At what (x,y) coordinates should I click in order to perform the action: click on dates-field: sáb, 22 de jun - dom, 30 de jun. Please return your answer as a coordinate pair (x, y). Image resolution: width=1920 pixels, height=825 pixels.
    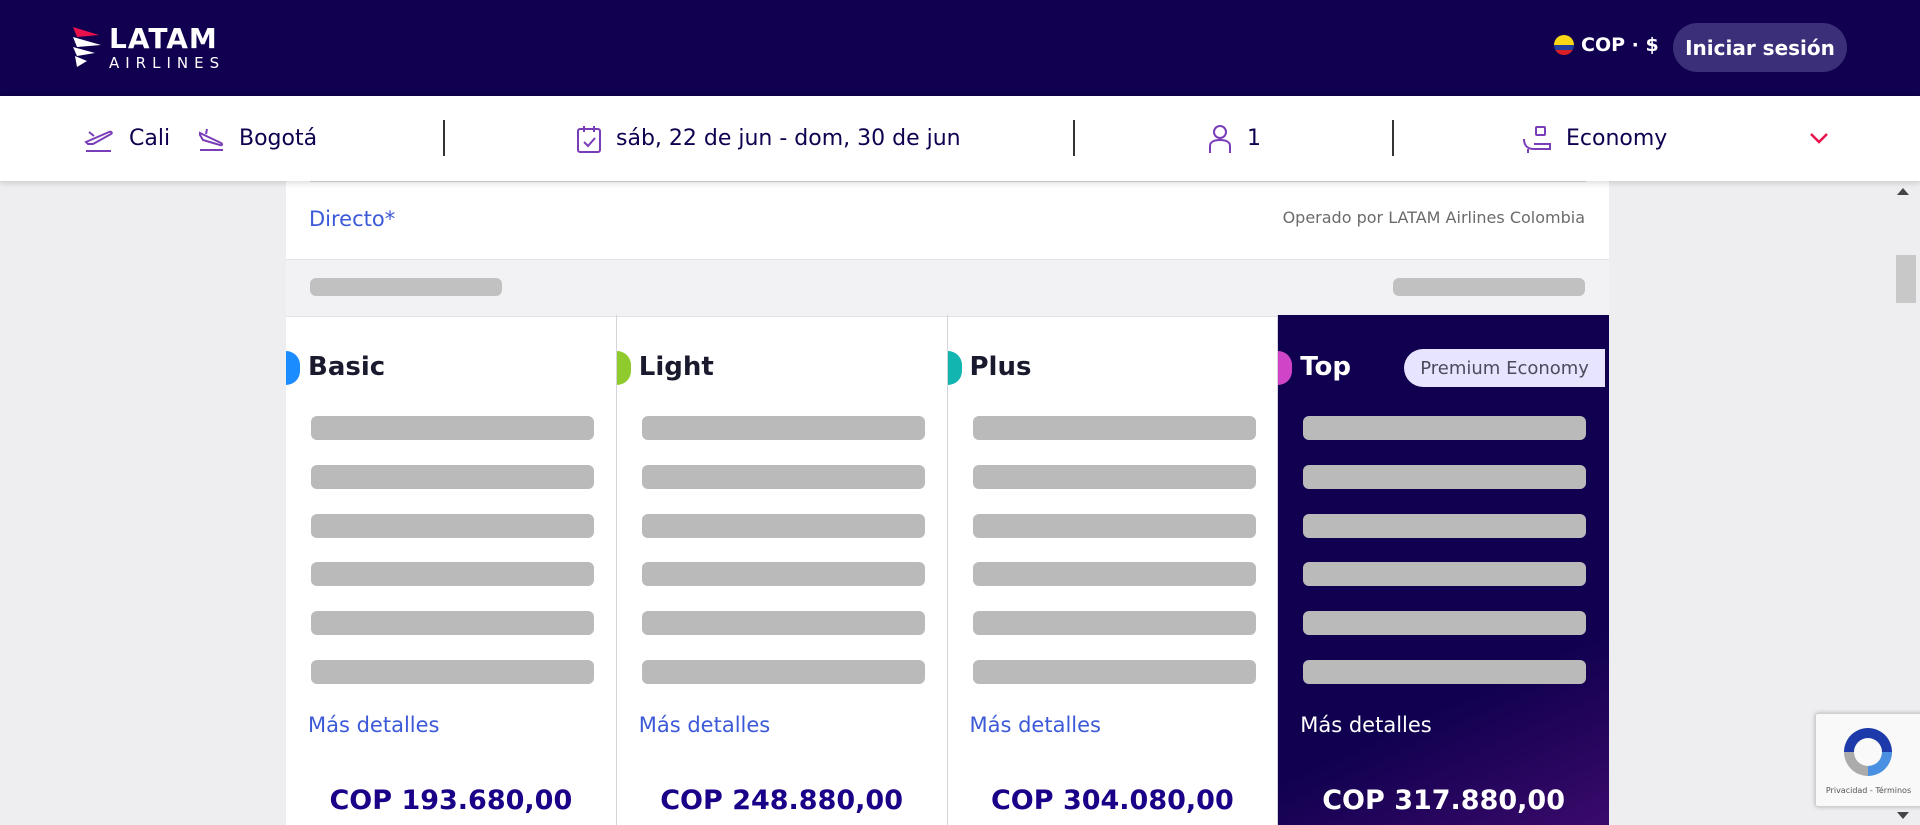
    Looking at the image, I should click on (768, 138).